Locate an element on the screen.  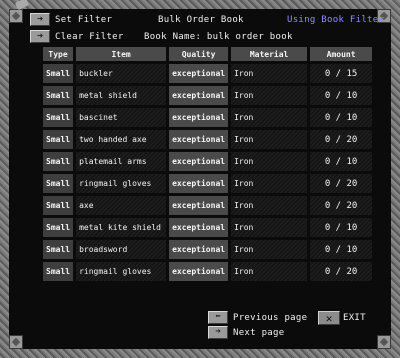
table-row: Small buckler exceptional Iron 0 / 15 is located at coordinates (208, 73).